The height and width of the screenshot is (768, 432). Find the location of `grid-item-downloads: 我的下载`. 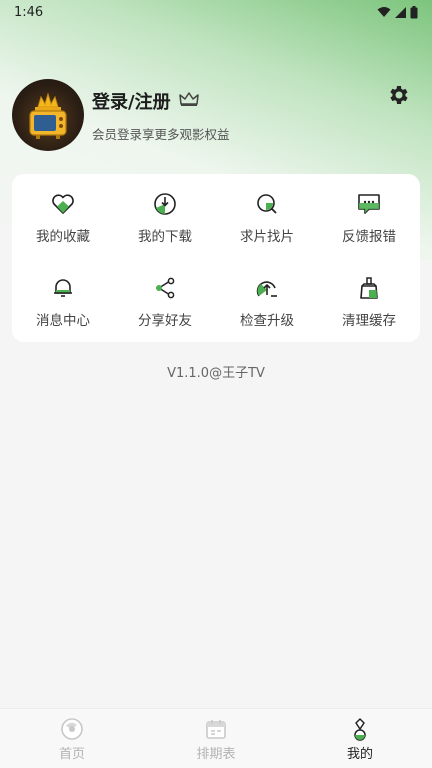

grid-item-downloads: 我的下载 is located at coordinates (165, 216).